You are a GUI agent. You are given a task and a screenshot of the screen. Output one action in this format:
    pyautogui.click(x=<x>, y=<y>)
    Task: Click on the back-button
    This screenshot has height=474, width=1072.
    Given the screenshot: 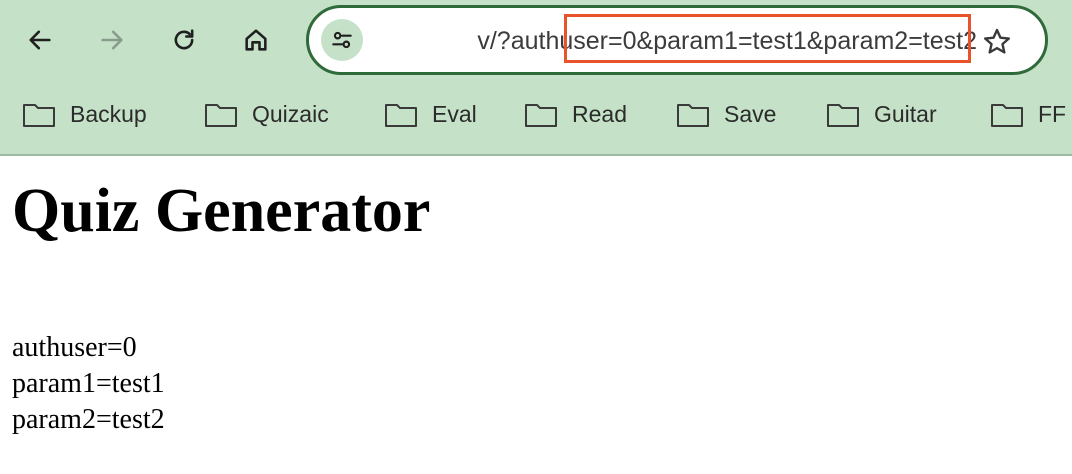 What is the action you would take?
    pyautogui.click(x=40, y=40)
    